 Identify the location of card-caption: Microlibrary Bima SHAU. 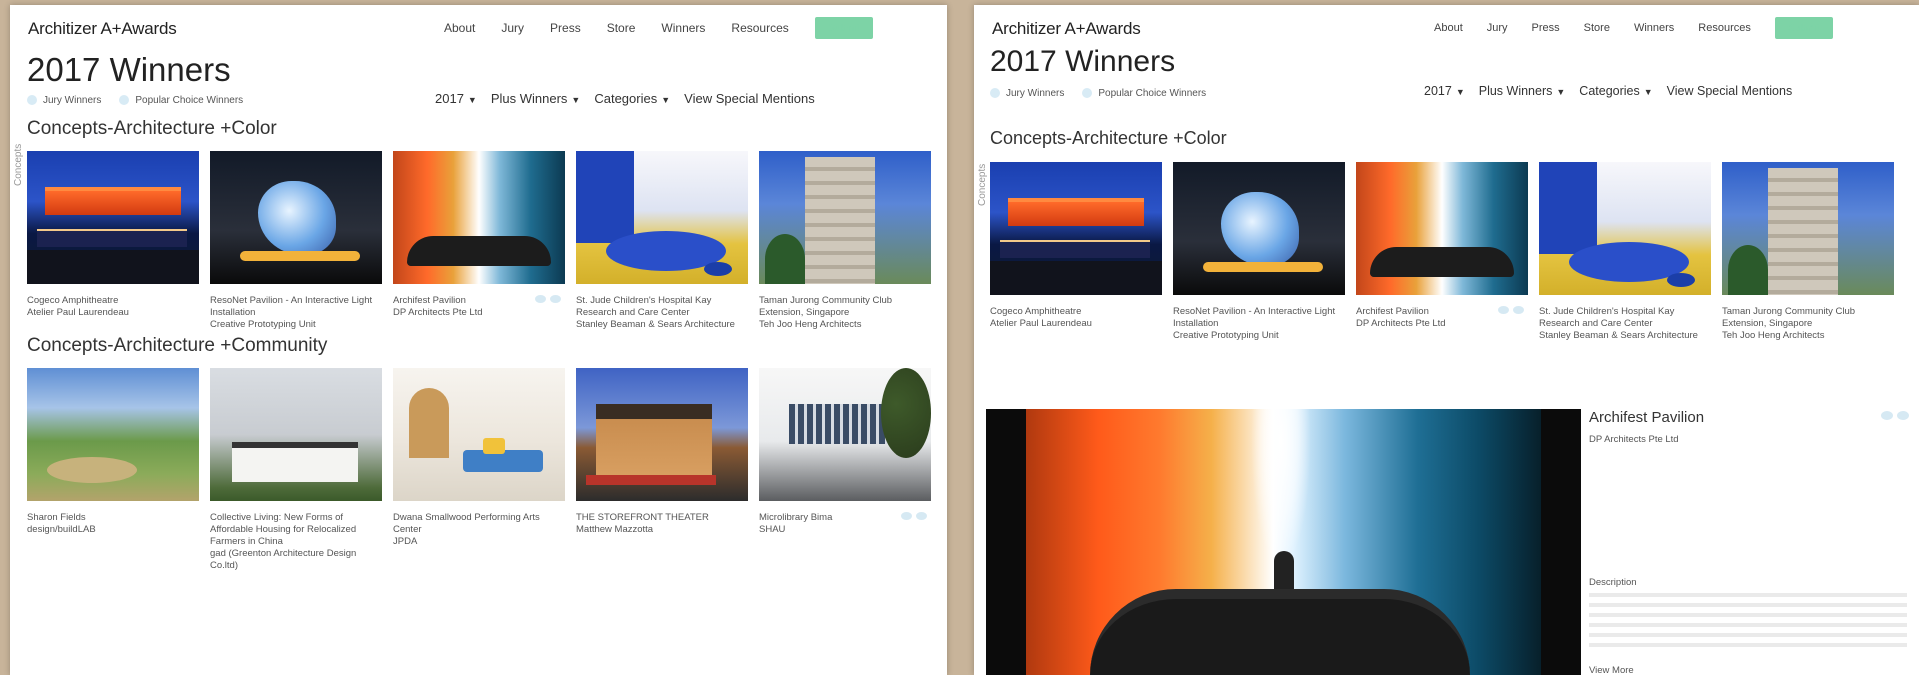
(845, 524).